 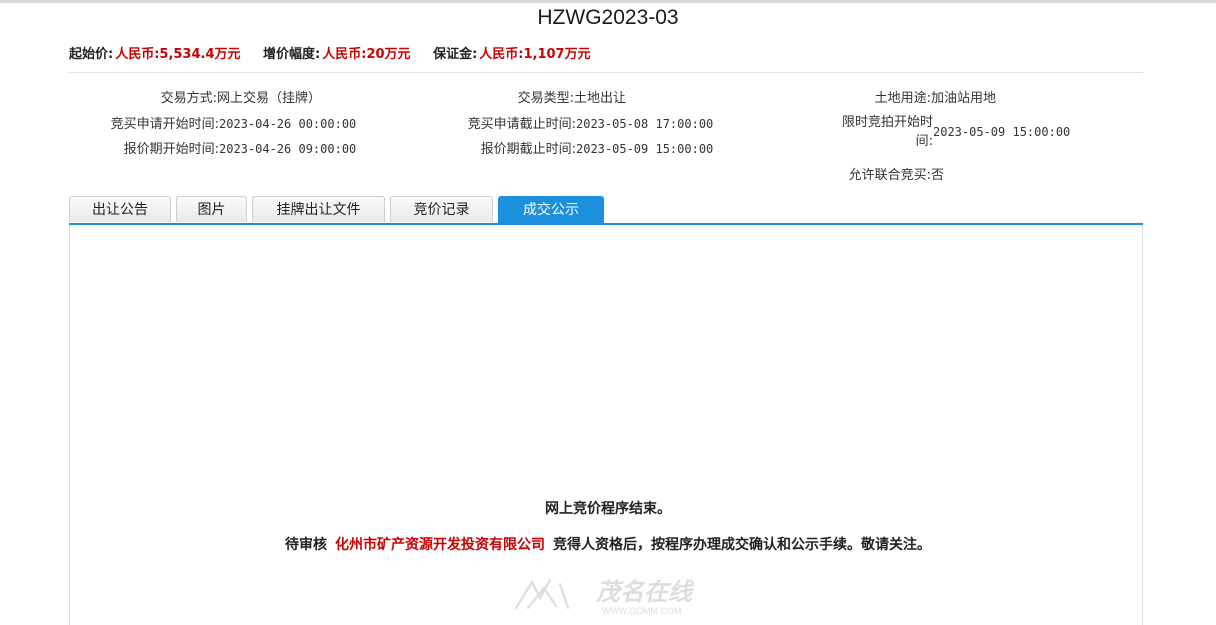 I want to click on apply-start: 竞买申请开始时间:2023-04-26 00:00:00, so click(x=213, y=122).